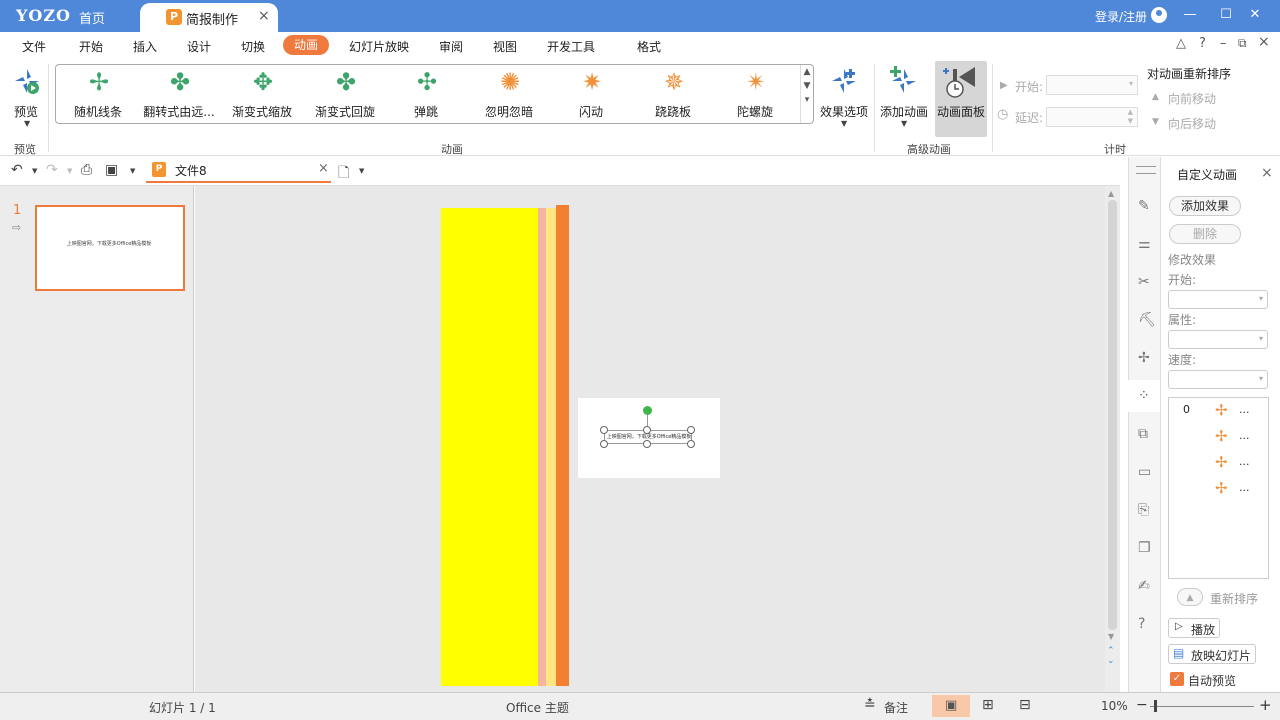 Image resolution: width=1280 pixels, height=720 pixels. Describe the element at coordinates (844, 111) in the screenshot. I see `effect-options-label: 效果选项` at that location.